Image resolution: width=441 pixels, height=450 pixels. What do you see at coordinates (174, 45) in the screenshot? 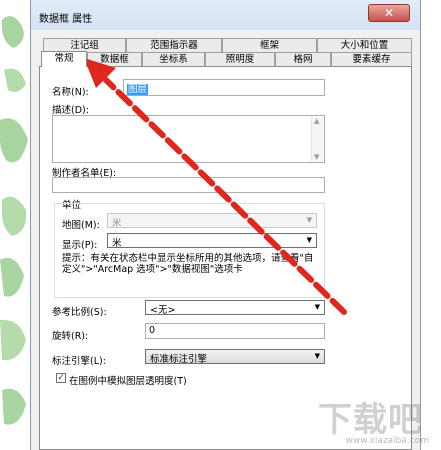
I see `tab-extent-indicators: 范围指示器` at bounding box center [174, 45].